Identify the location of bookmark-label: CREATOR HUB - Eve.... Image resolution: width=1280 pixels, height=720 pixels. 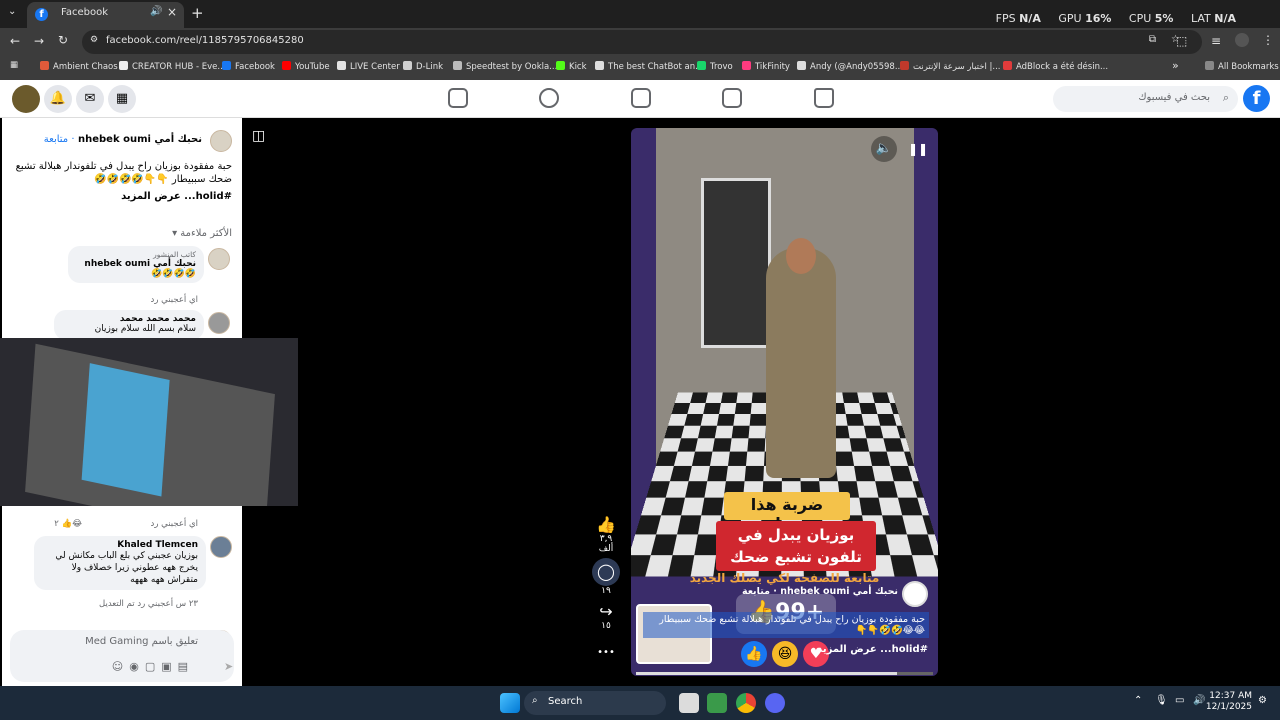
(179, 67).